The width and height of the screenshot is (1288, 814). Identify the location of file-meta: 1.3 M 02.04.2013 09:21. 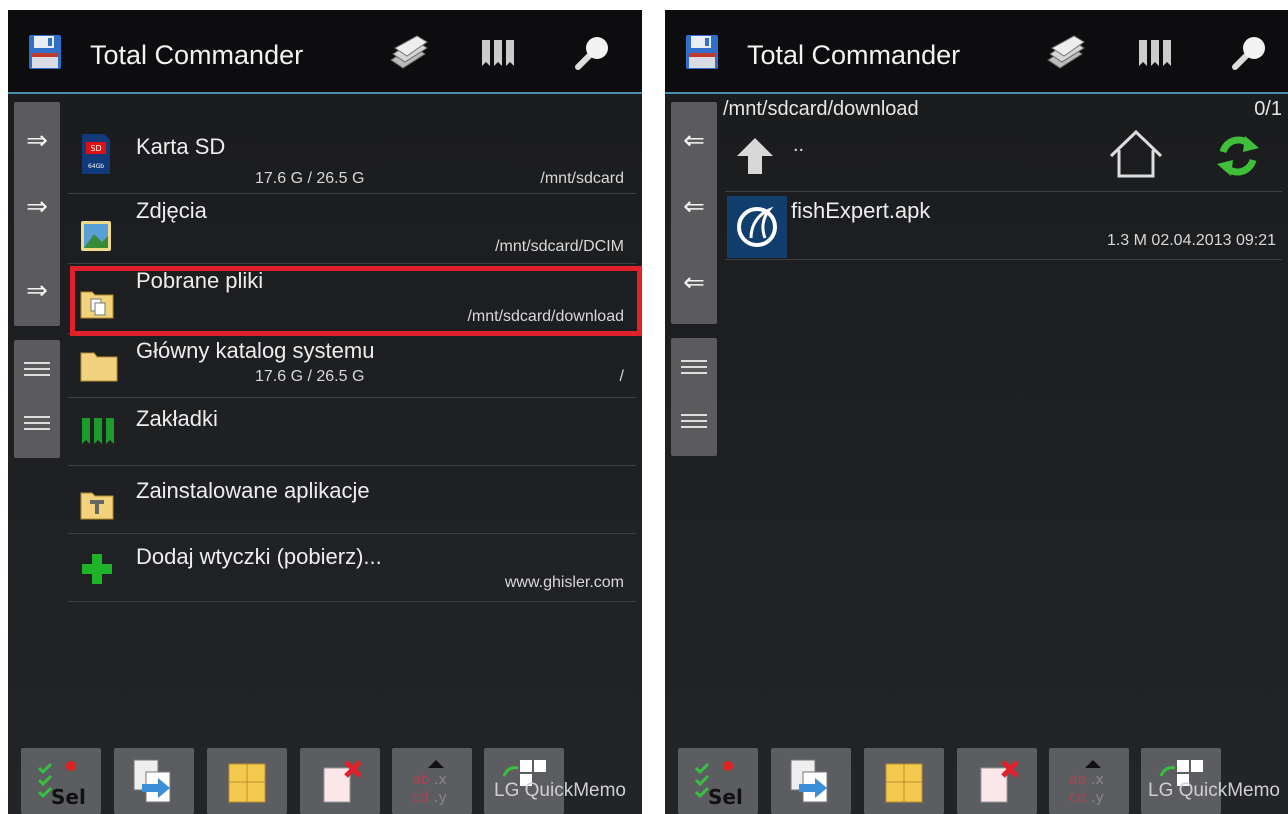
(1191, 241).